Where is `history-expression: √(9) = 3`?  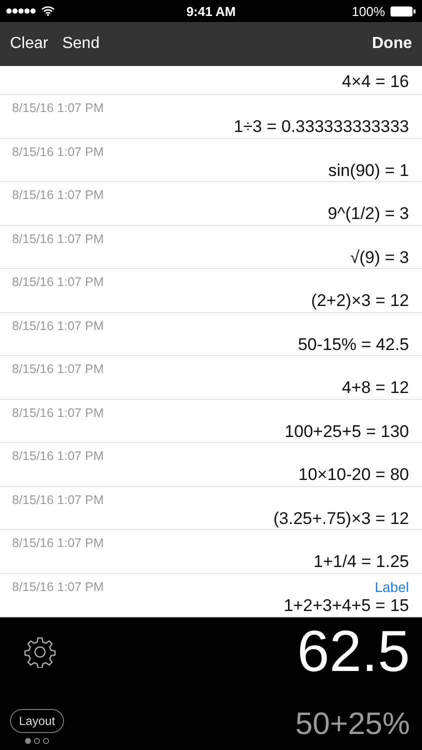
history-expression: √(9) = 3 is located at coordinates (379, 258).